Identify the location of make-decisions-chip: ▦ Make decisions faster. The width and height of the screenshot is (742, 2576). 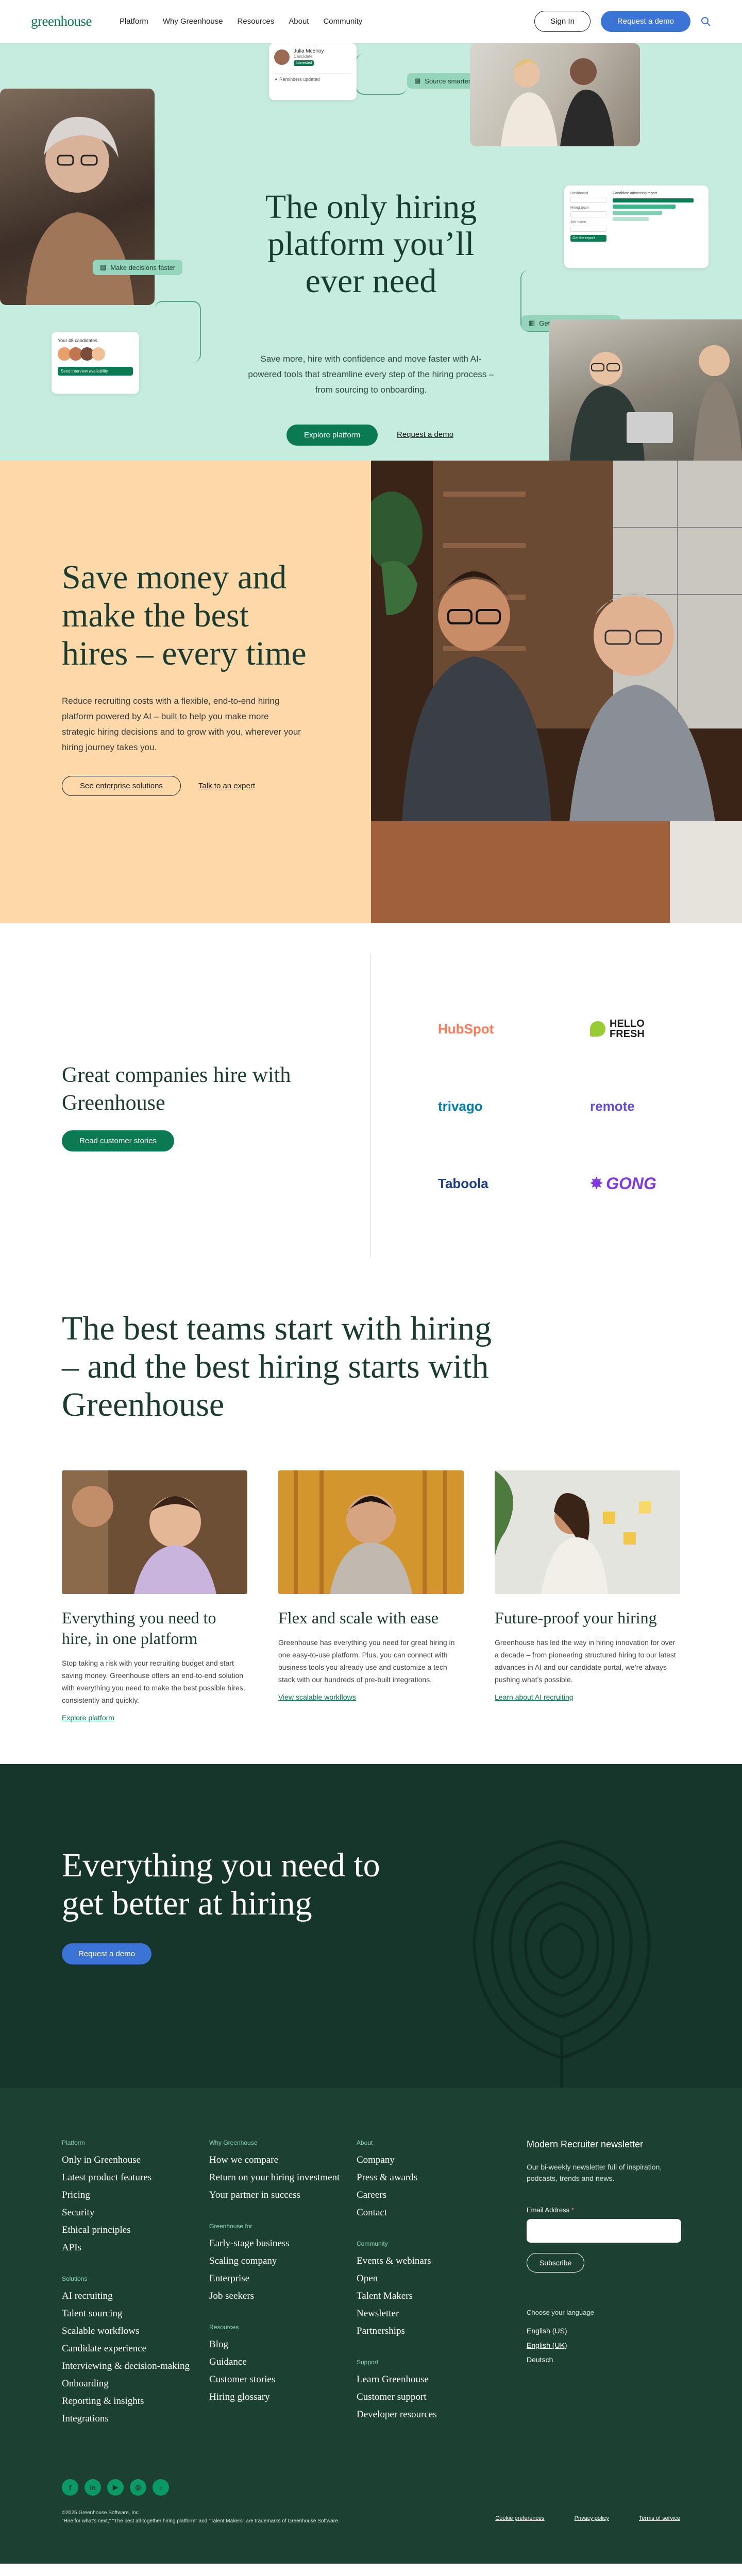
(138, 267).